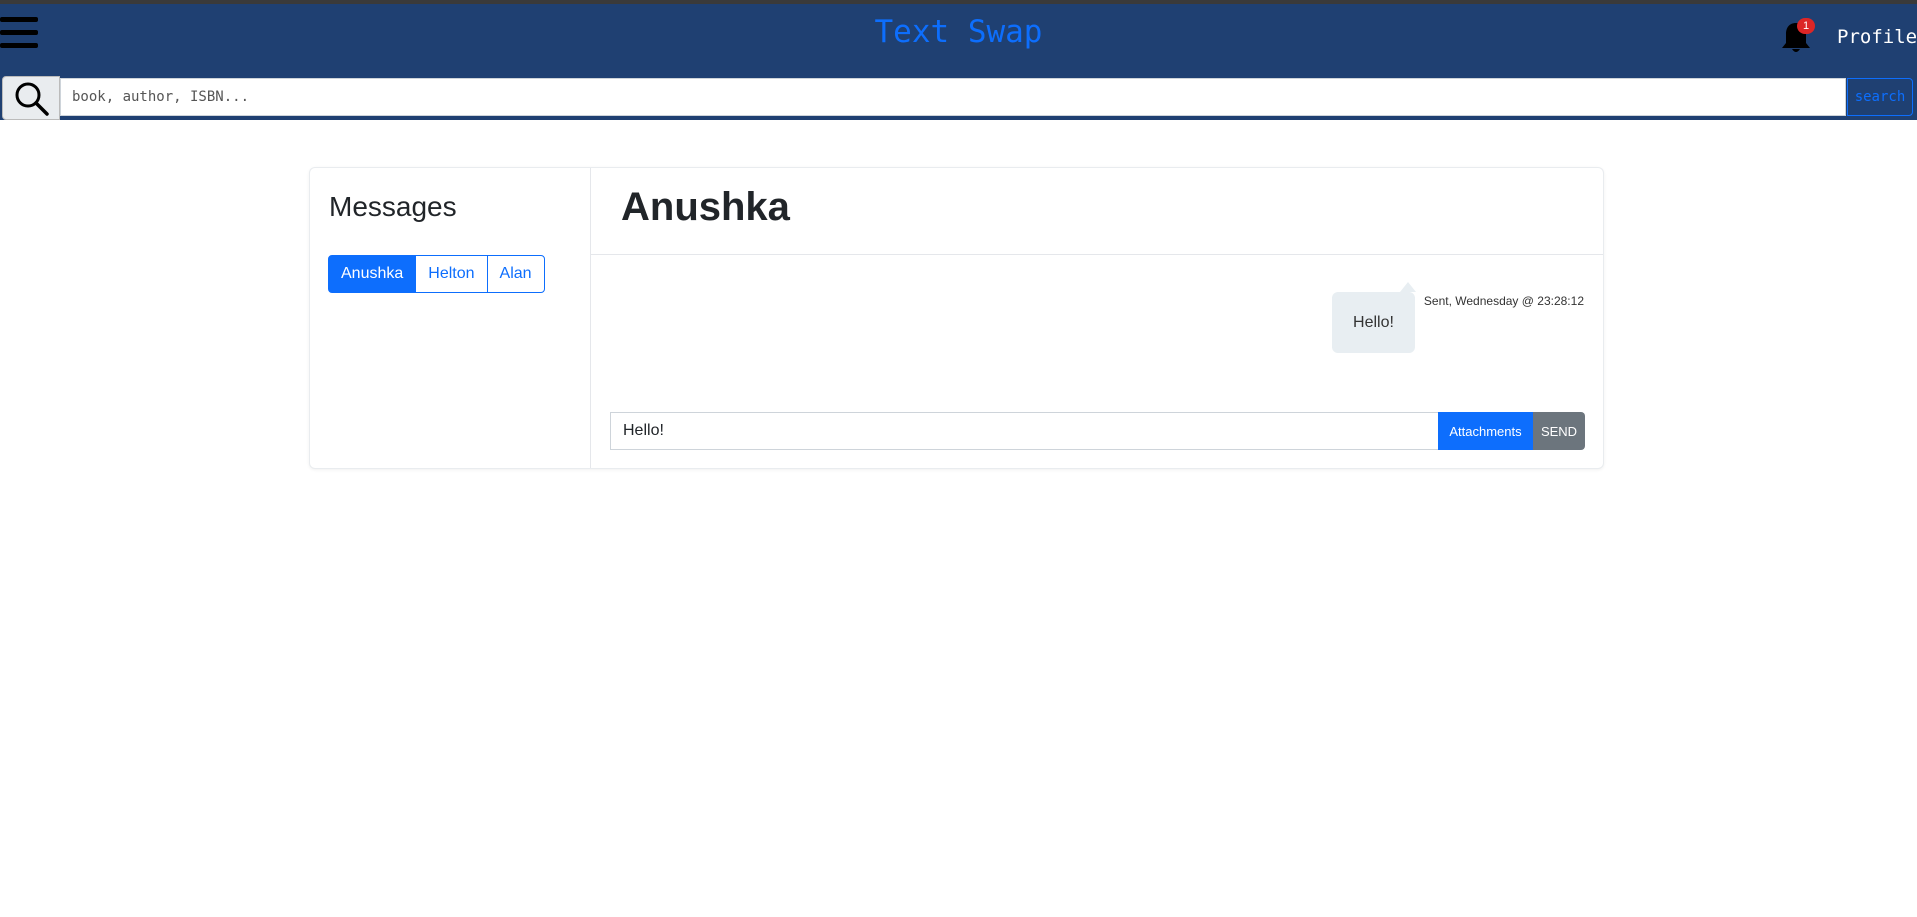 Image resolution: width=1917 pixels, height=917 pixels. Describe the element at coordinates (705, 207) in the screenshot. I see `chat-recipient-name: Anushka` at that location.